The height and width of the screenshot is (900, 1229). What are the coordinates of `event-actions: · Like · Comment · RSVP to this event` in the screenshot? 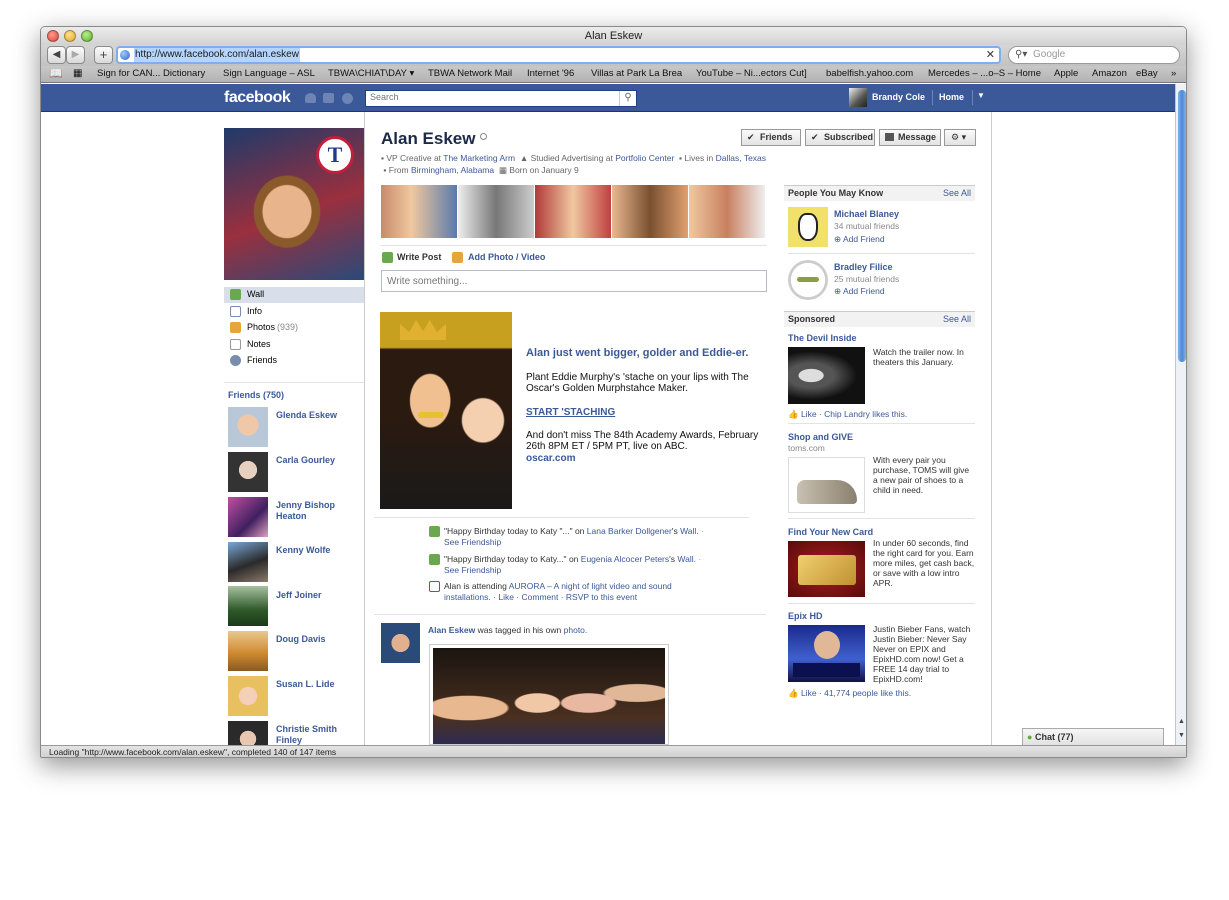 It's located at (565, 597).